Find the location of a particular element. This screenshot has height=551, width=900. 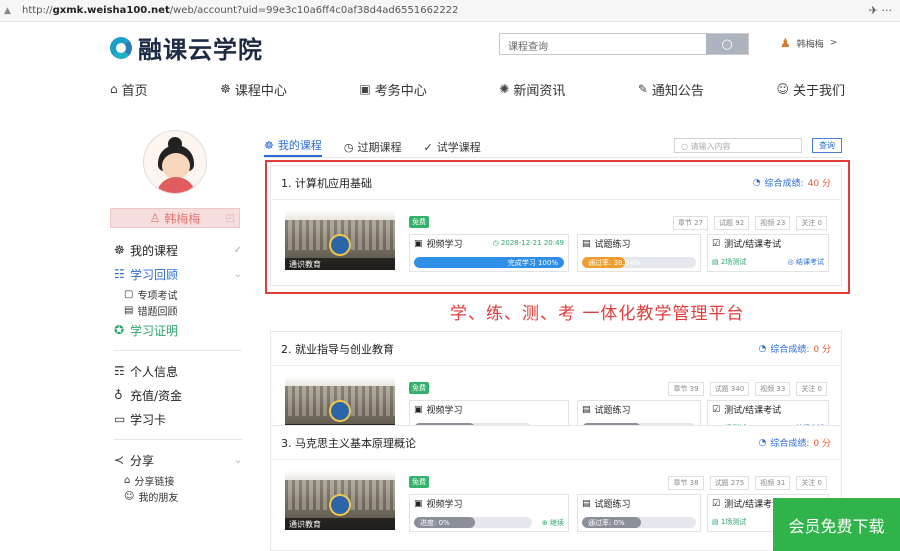

tab-1: ◷ 过期课程 is located at coordinates (373, 147).